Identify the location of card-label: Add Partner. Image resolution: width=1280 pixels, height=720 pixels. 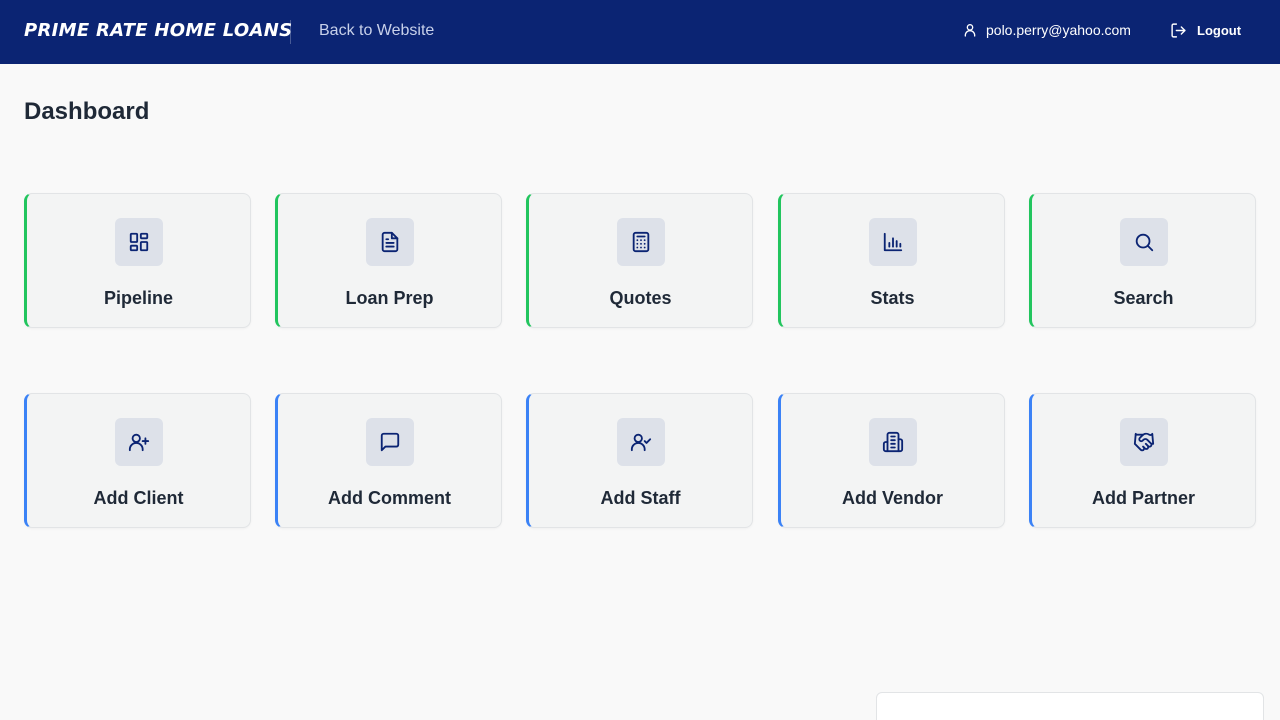
(1143, 498).